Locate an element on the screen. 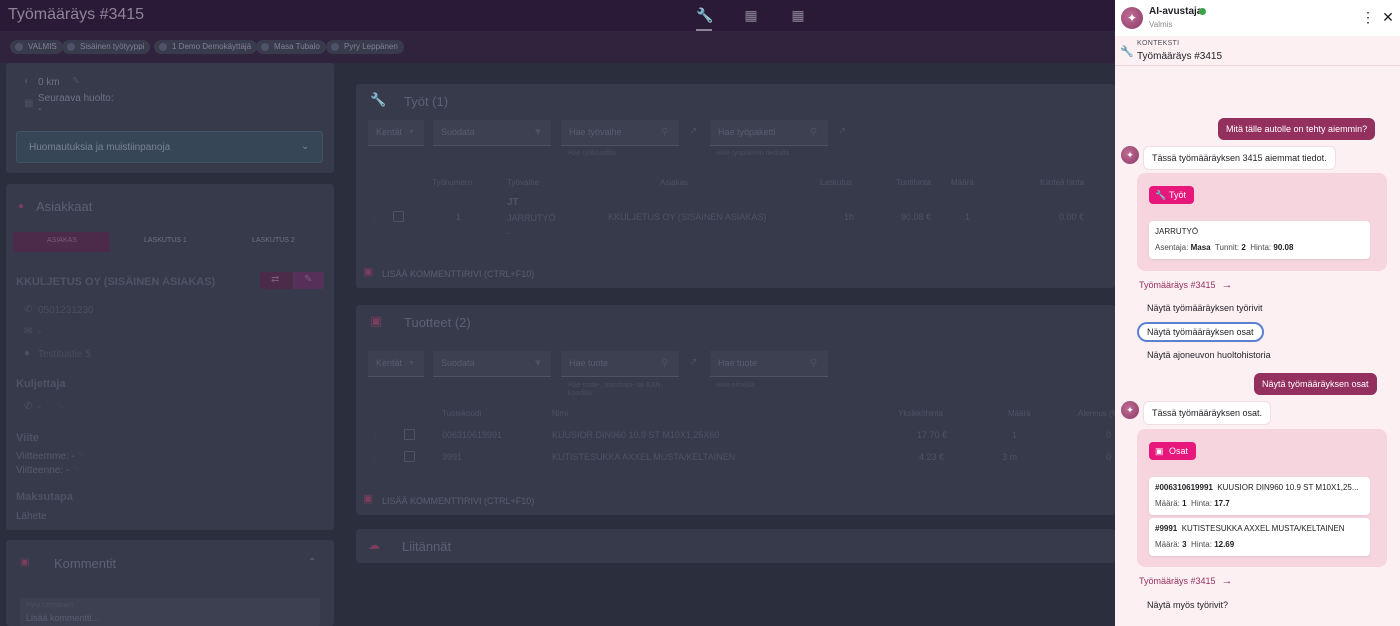 The height and width of the screenshot is (626, 1400). chevron-down-icon: ⌄ is located at coordinates (305, 146).